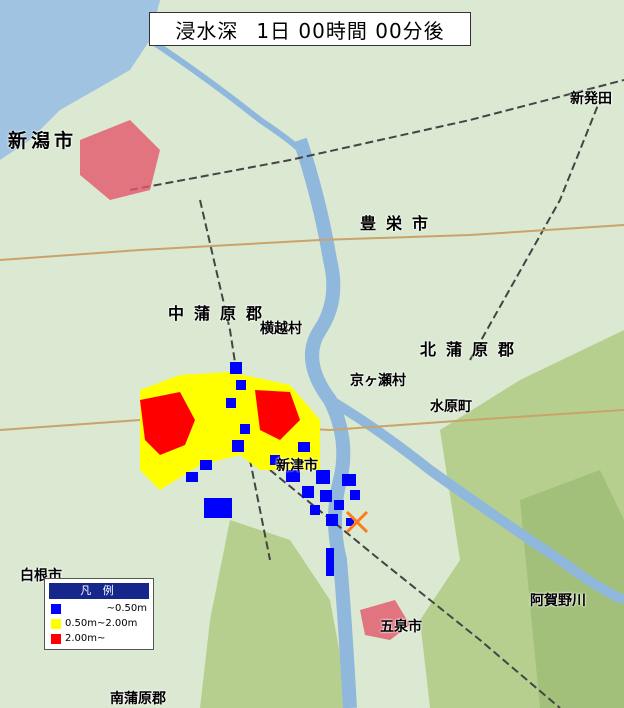 This screenshot has height=708, width=624. I want to click on place-niitsu: 新津市, so click(297, 466).